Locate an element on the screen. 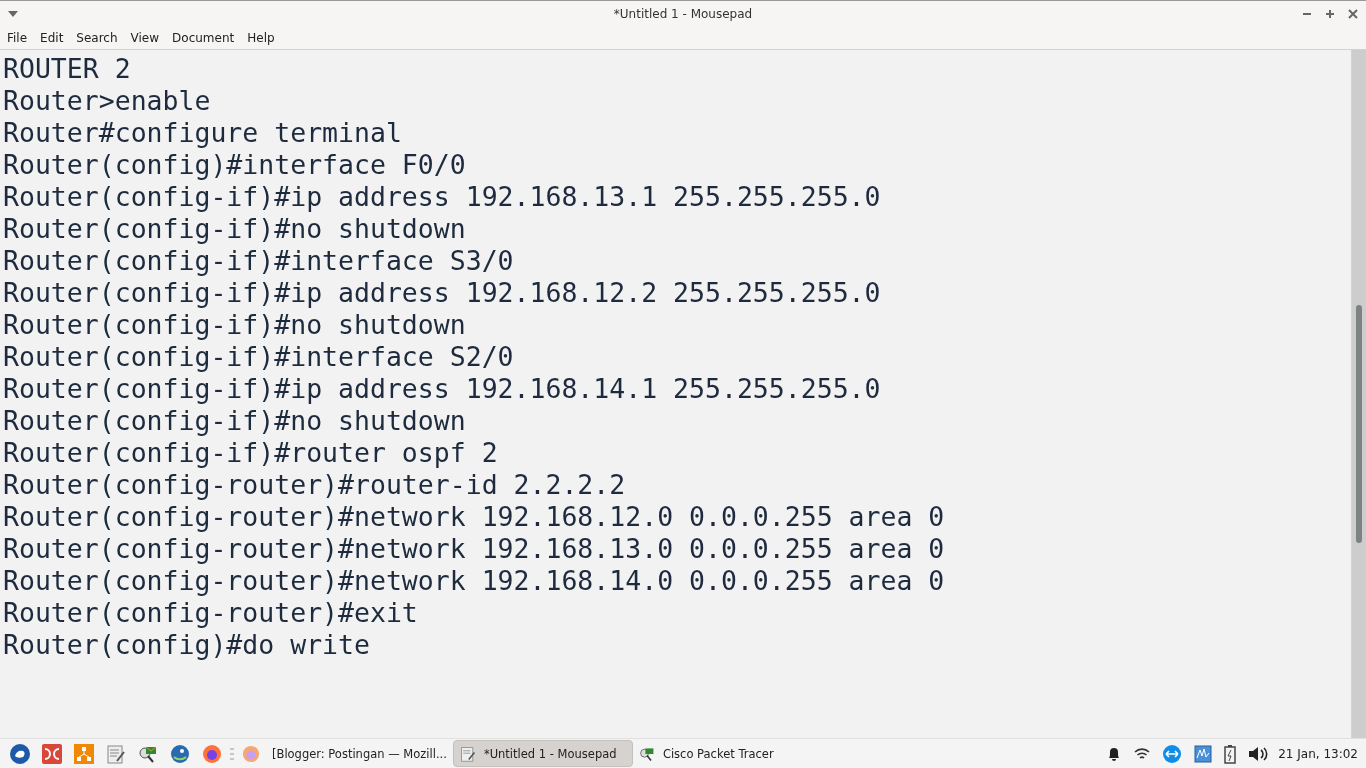  taskbar-button: Cisco Packet Tracer is located at coordinates (722, 753).